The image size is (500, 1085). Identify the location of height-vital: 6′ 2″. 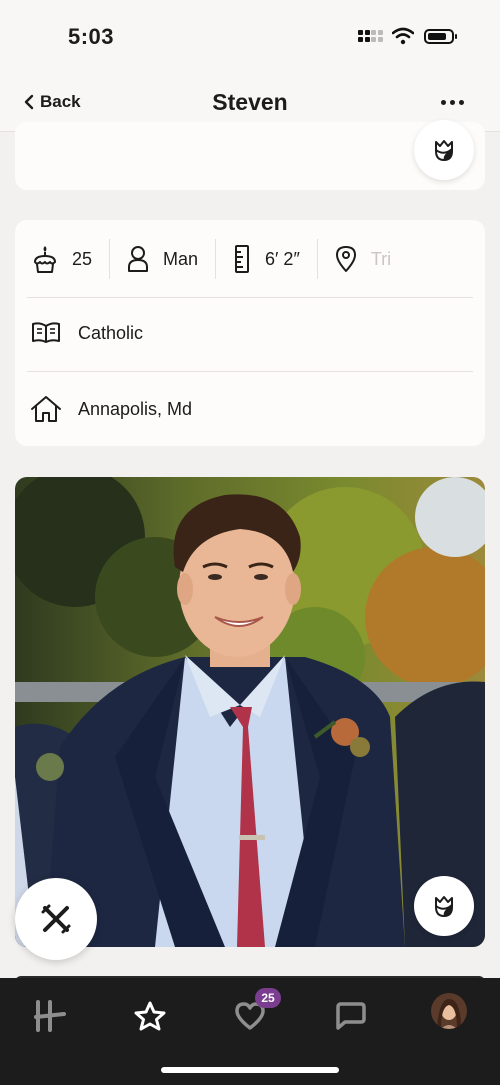
(267, 259).